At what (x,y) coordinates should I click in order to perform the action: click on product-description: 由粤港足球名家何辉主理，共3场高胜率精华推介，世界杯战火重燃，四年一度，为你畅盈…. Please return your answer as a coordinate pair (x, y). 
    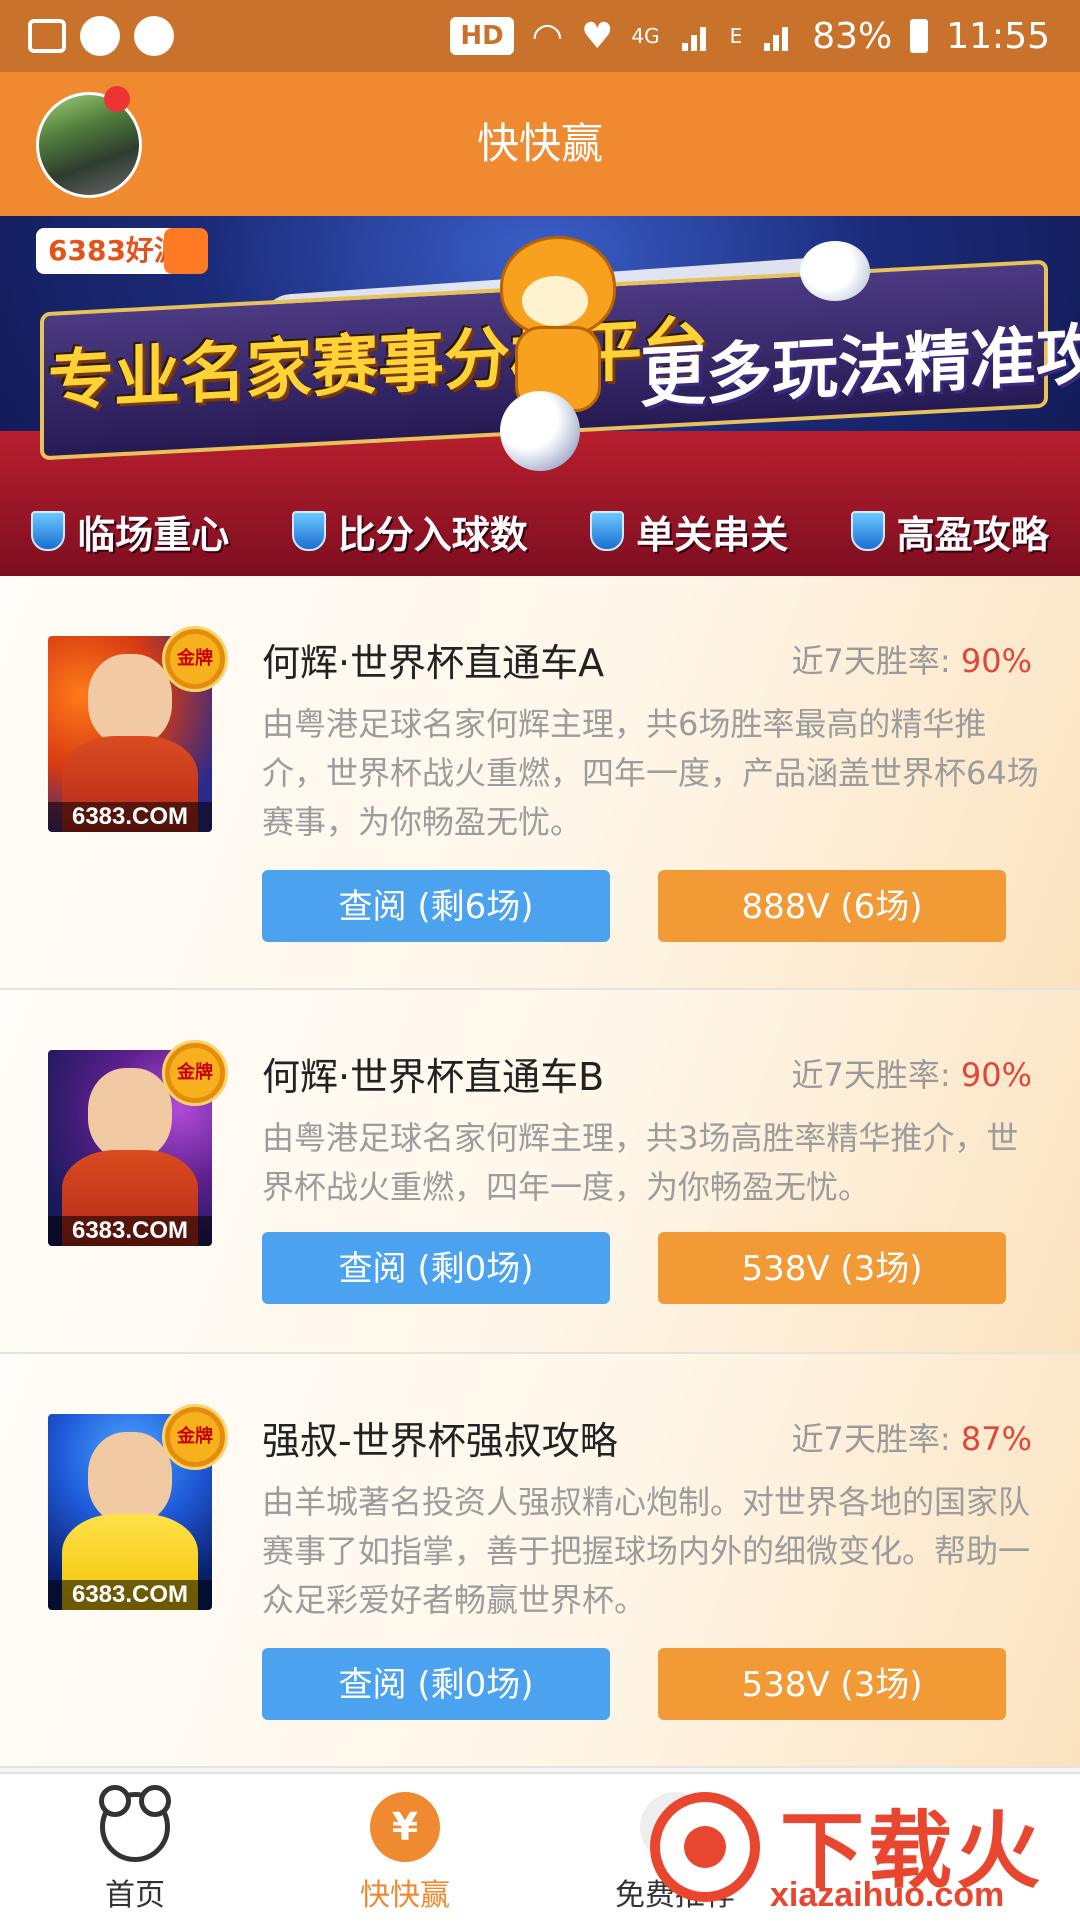
    Looking at the image, I should click on (640, 1162).